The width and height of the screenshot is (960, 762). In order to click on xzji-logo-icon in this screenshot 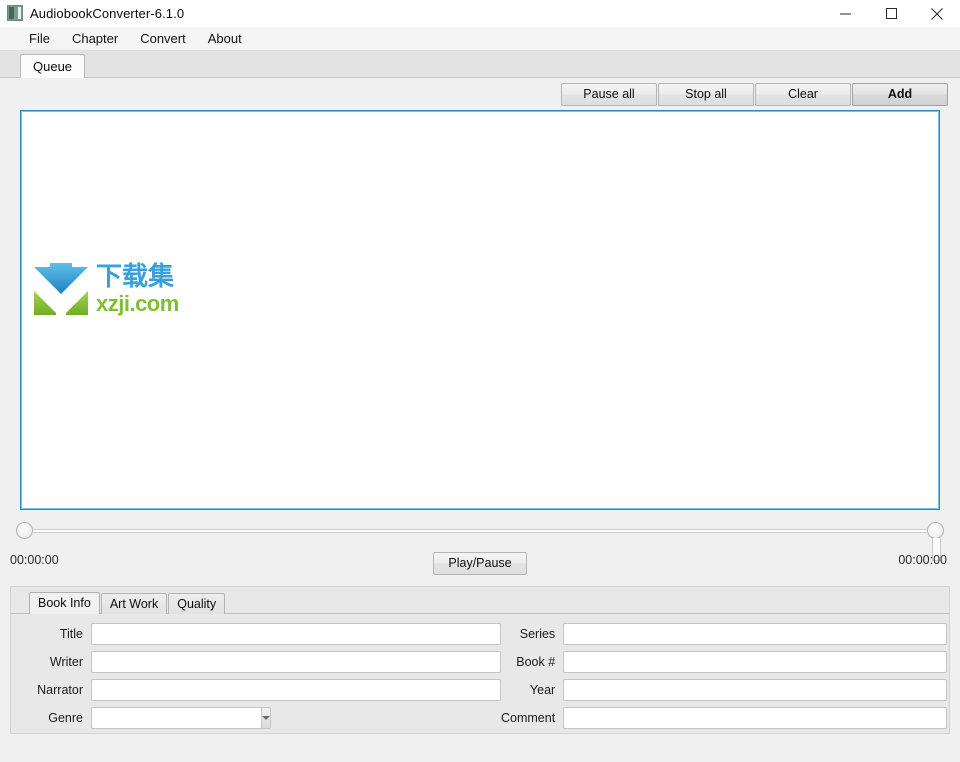, I will do `click(61, 289)`.